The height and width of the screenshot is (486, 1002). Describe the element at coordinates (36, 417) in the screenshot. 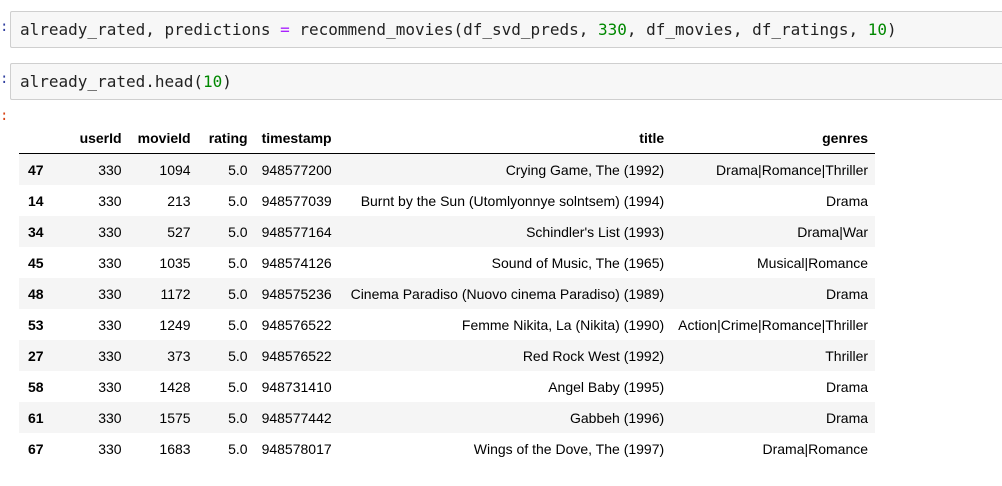

I see `row-index: 61` at that location.